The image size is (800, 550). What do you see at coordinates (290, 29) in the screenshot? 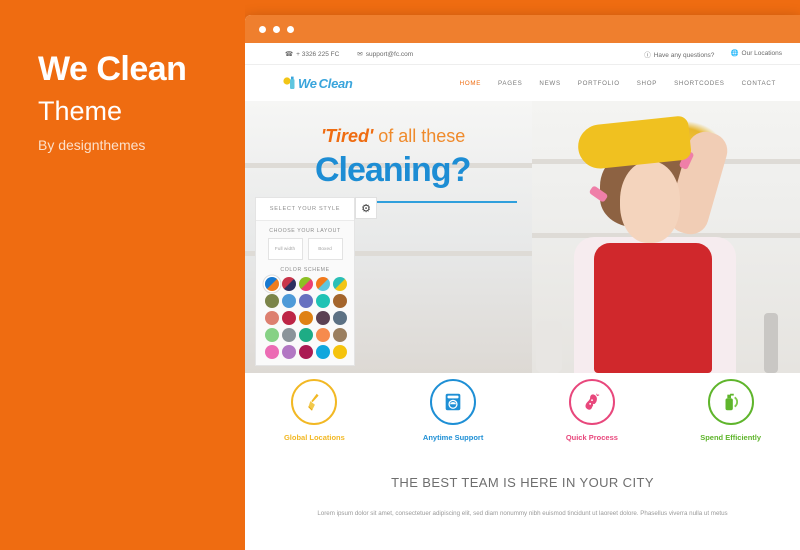
I see `window-dot-maximize` at bounding box center [290, 29].